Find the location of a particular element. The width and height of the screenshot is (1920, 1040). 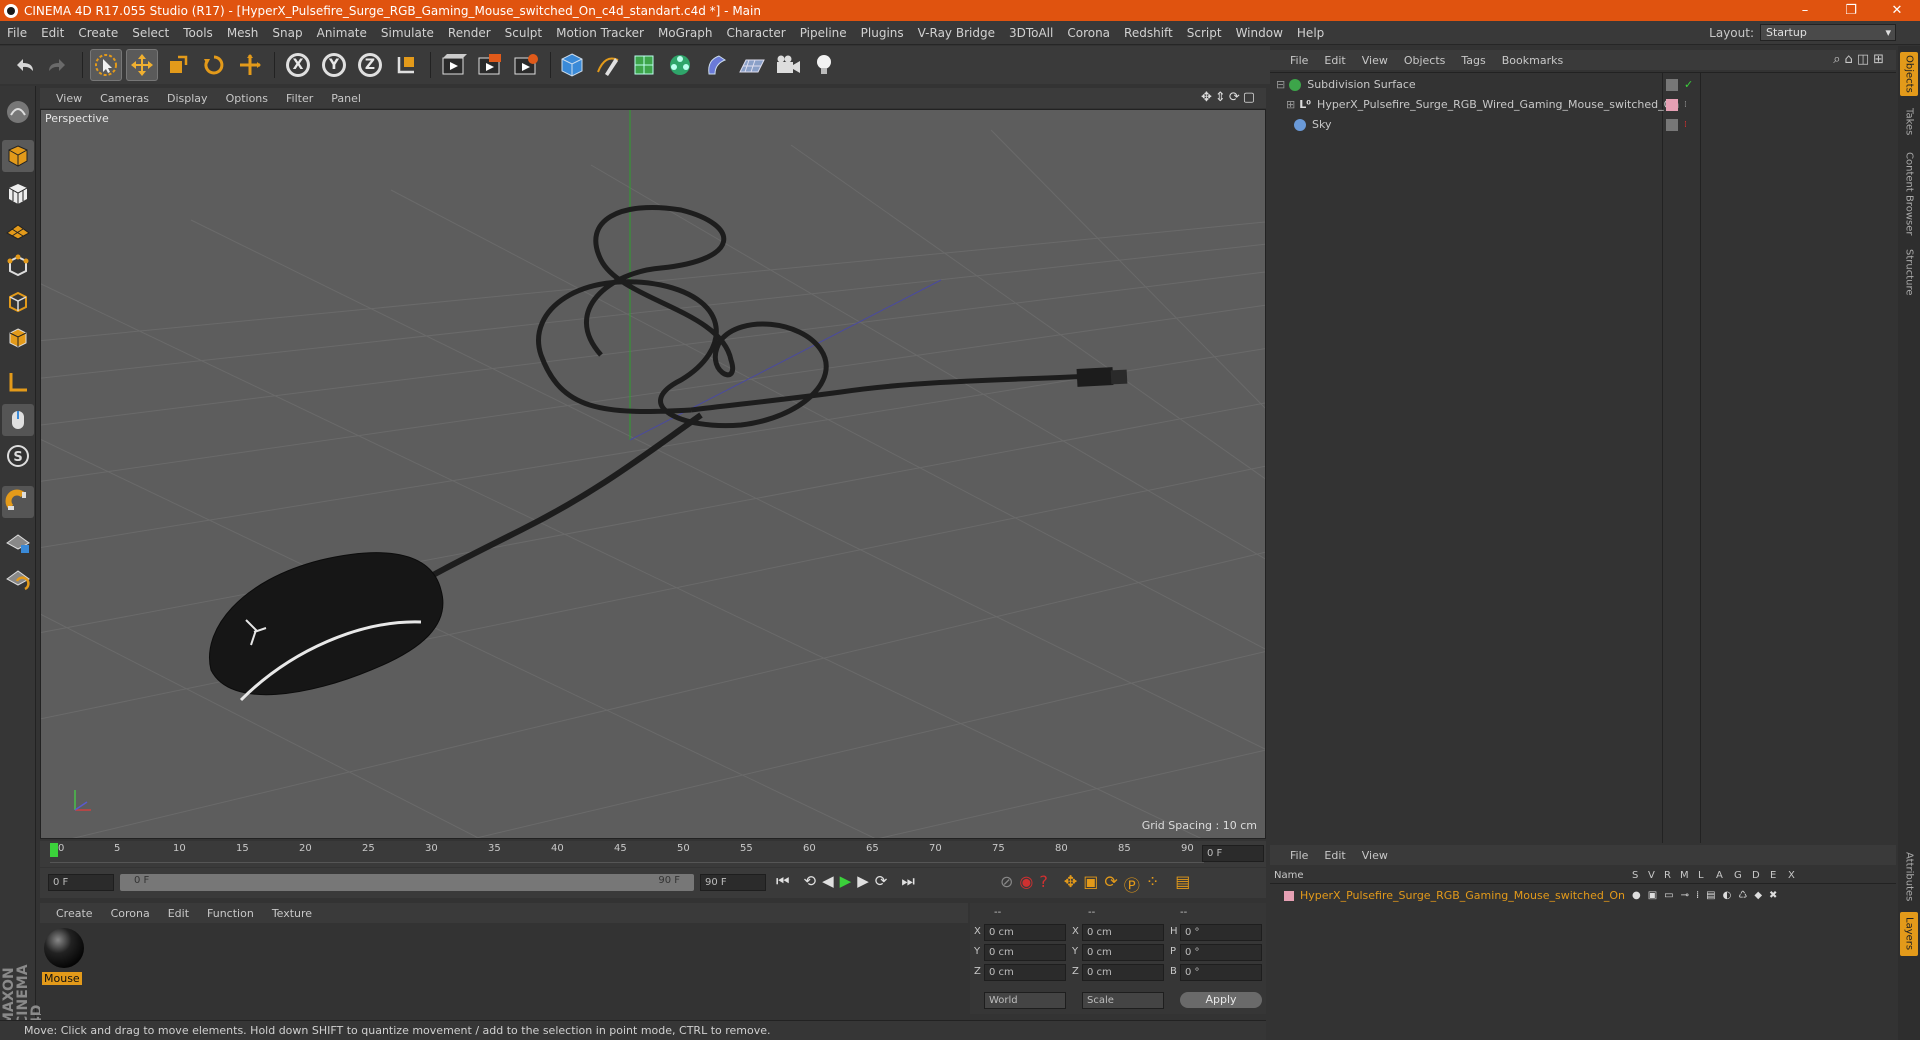

goto-start-icon: ⏮ is located at coordinates (783, 881).